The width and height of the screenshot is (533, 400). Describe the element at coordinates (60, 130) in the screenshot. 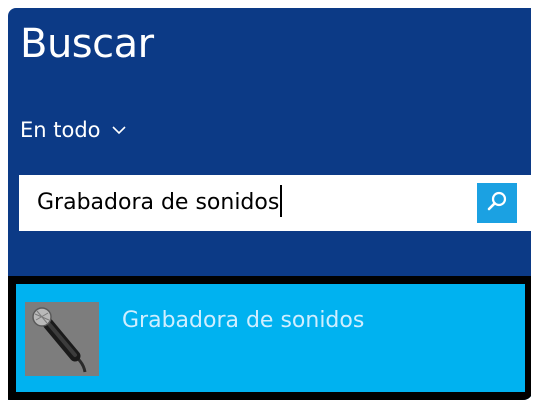

I see `search-scope-label: En todo` at that location.